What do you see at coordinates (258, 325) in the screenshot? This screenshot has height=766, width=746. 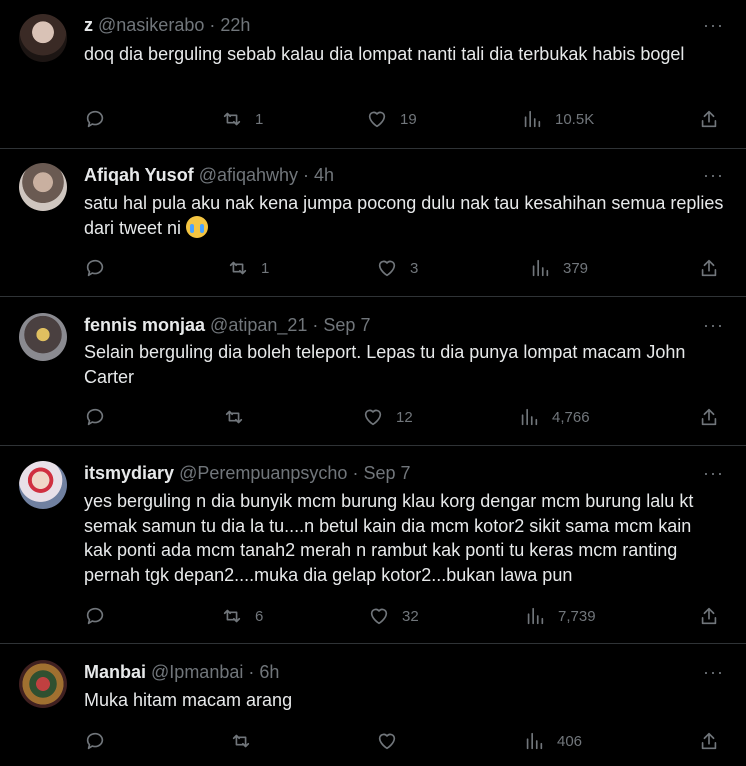 I see `user-handle: @atipan_21` at bounding box center [258, 325].